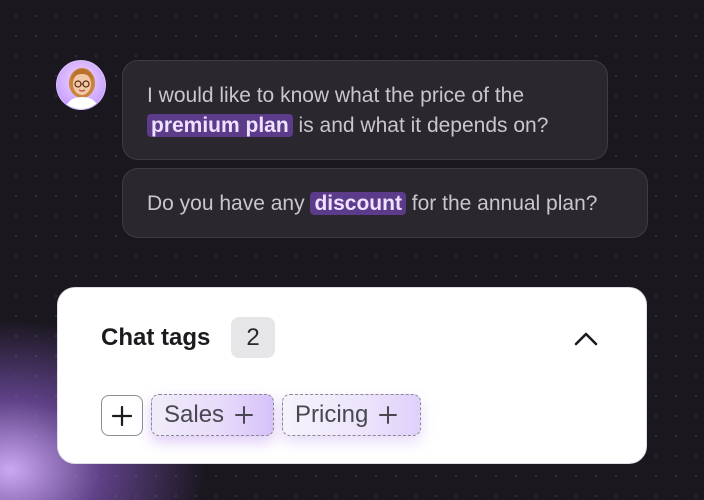 This screenshot has width=704, height=500. What do you see at coordinates (253, 337) in the screenshot?
I see `tag-count-badge: 2` at bounding box center [253, 337].